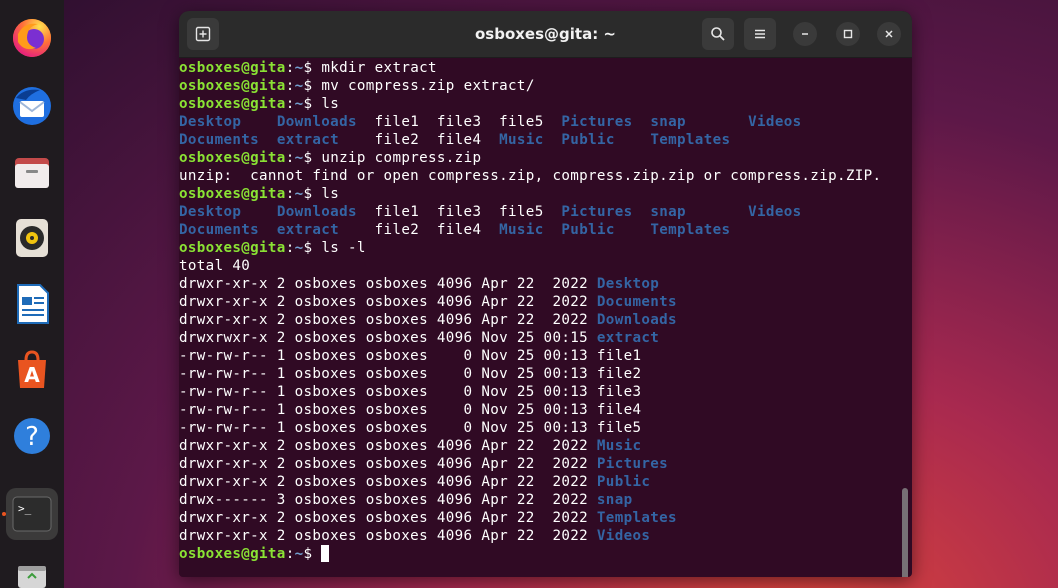 This screenshot has width=1058, height=588. I want to click on title-bar: osboxes@gita: ~, so click(545, 34).